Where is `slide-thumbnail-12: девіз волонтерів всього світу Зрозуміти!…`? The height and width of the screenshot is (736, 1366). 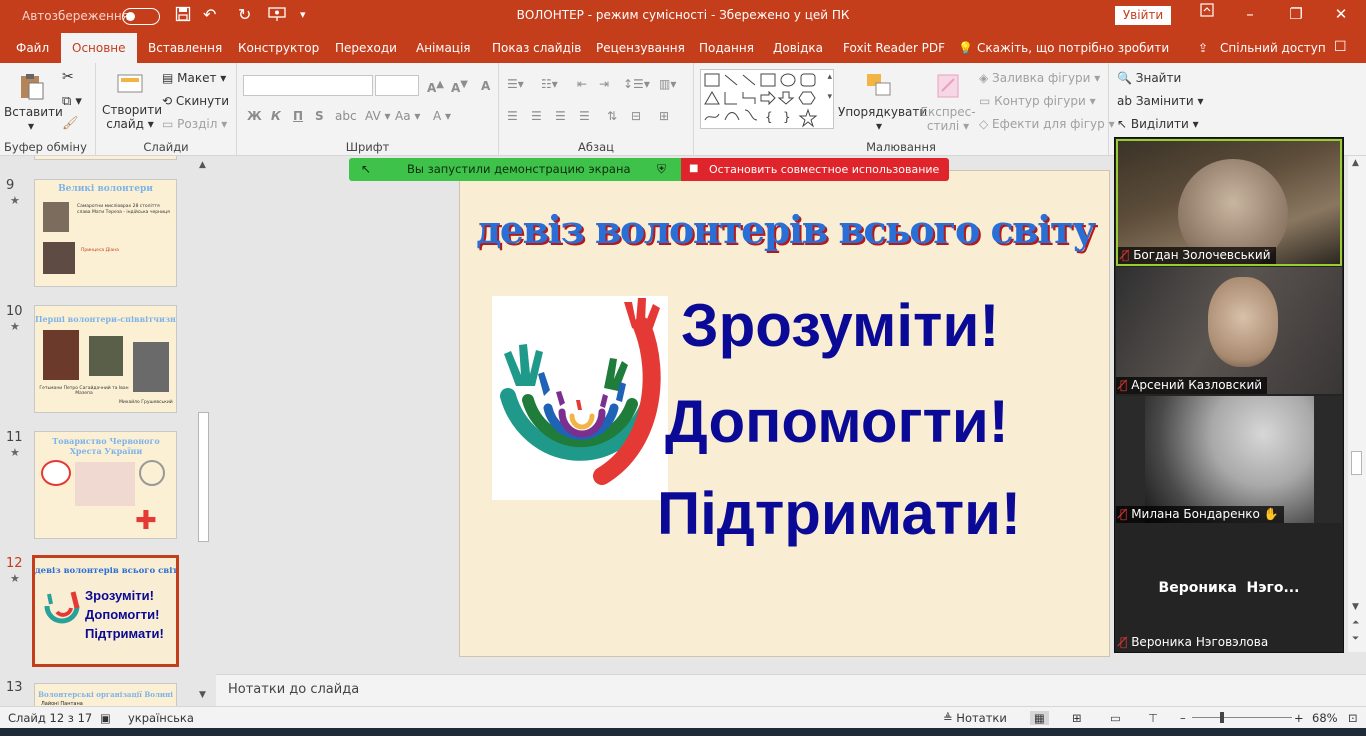 slide-thumbnail-12: девіз волонтерів всього світу Зрозуміти!… is located at coordinates (105, 611).